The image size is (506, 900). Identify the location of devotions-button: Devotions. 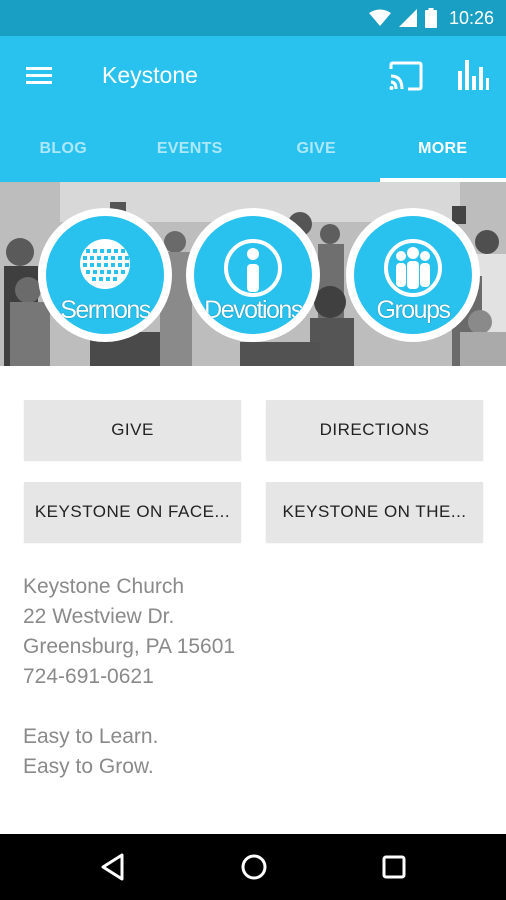
(253, 275).